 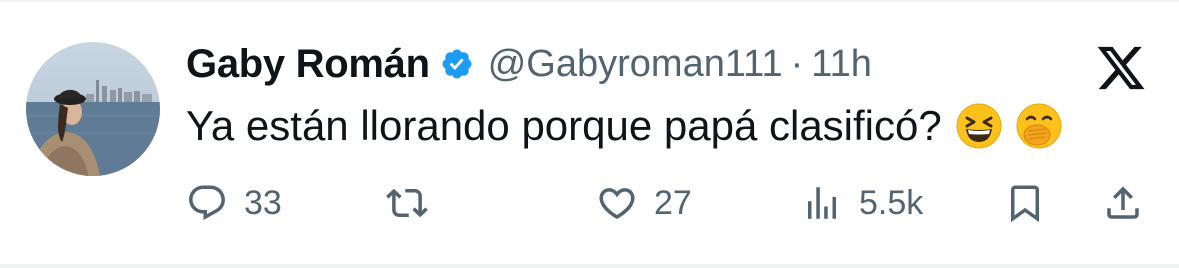 I want to click on views-button: 5.5k, so click(x=862, y=203).